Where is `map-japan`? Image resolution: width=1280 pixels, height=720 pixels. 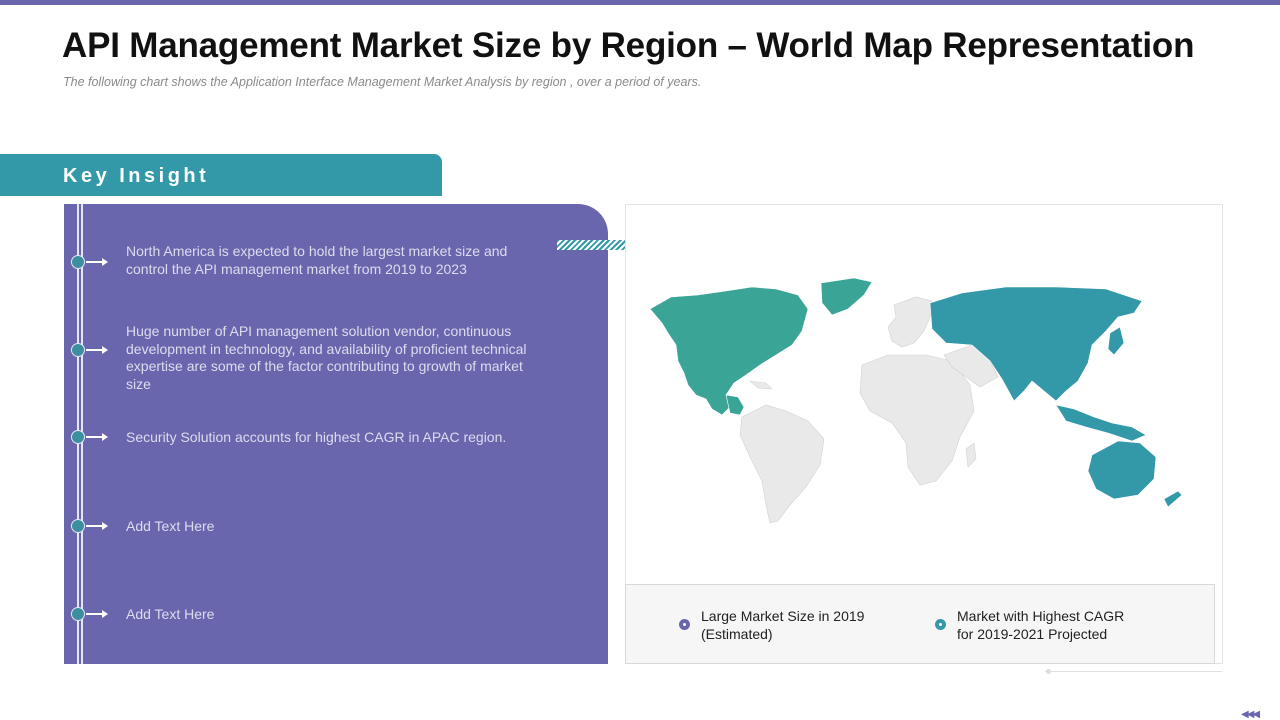 map-japan is located at coordinates (1116, 341).